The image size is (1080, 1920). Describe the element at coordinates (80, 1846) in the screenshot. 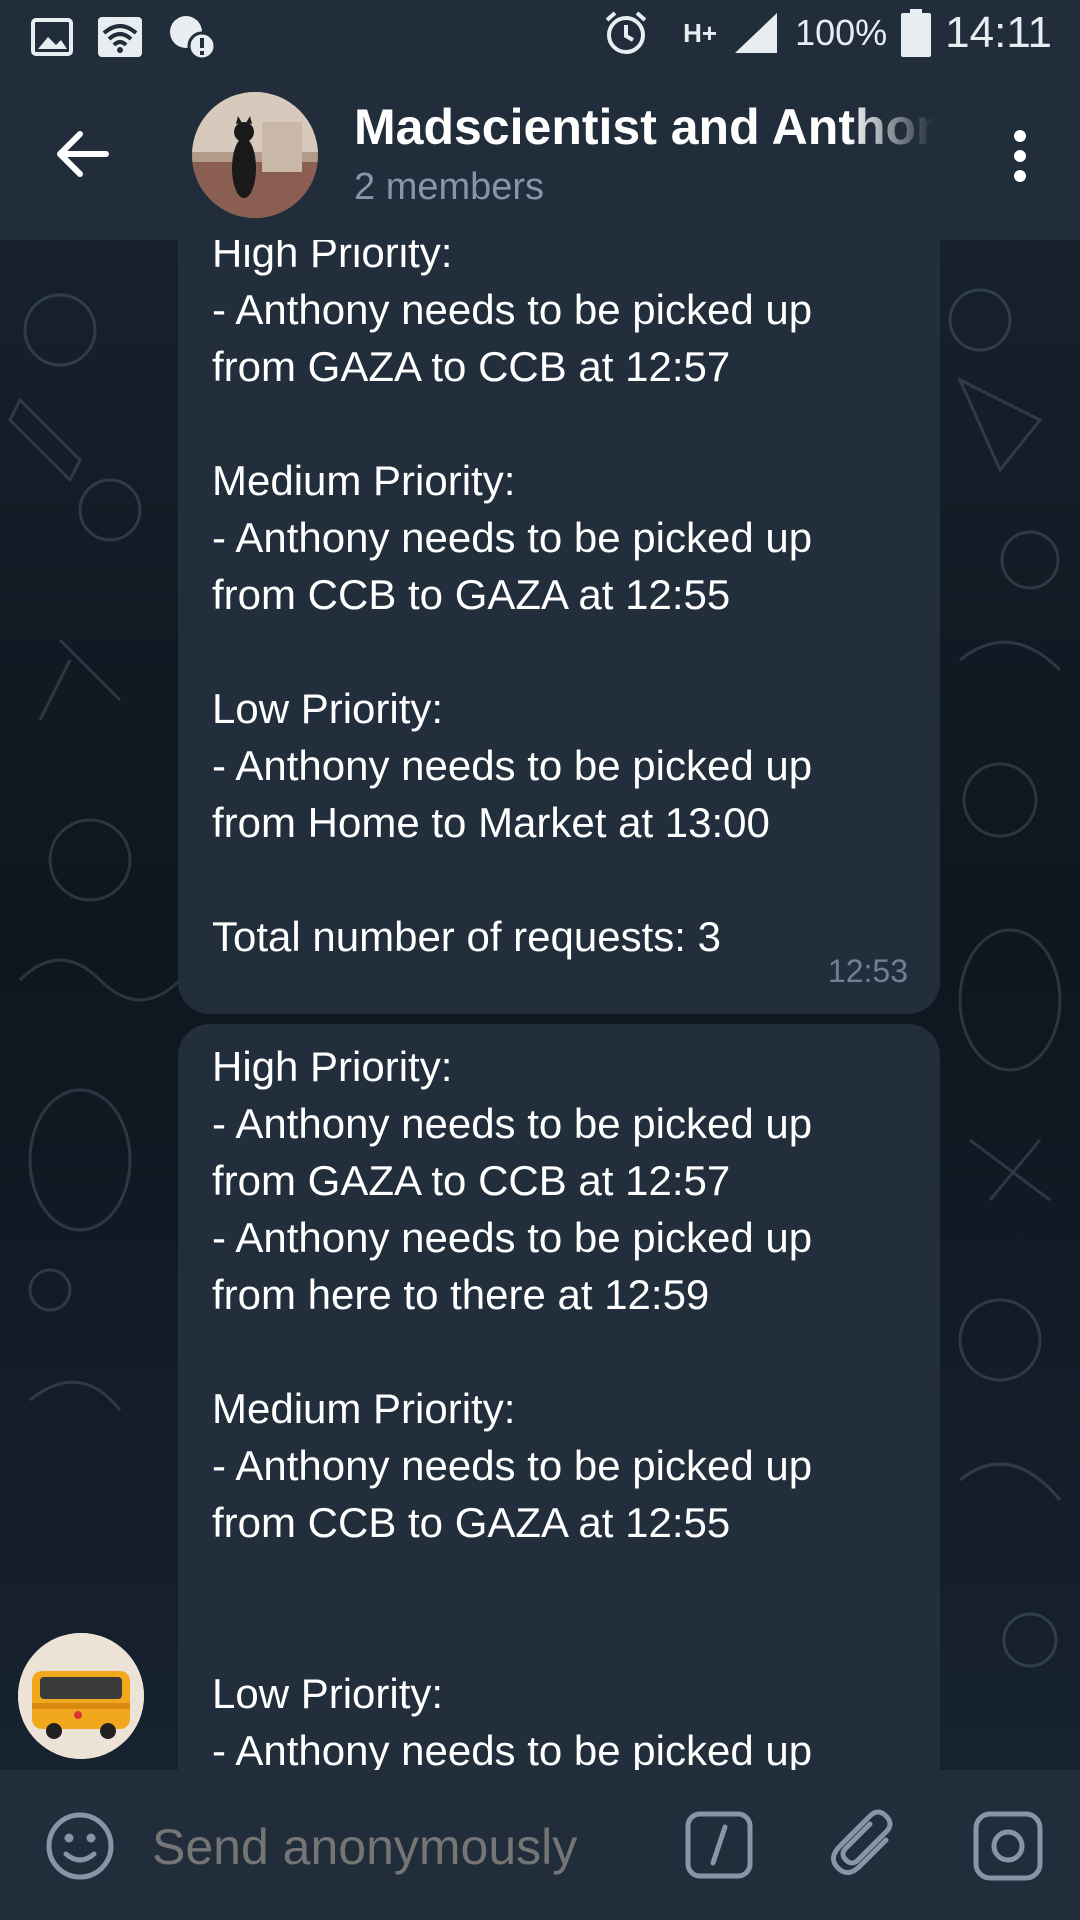

I see `smile-icon` at that location.